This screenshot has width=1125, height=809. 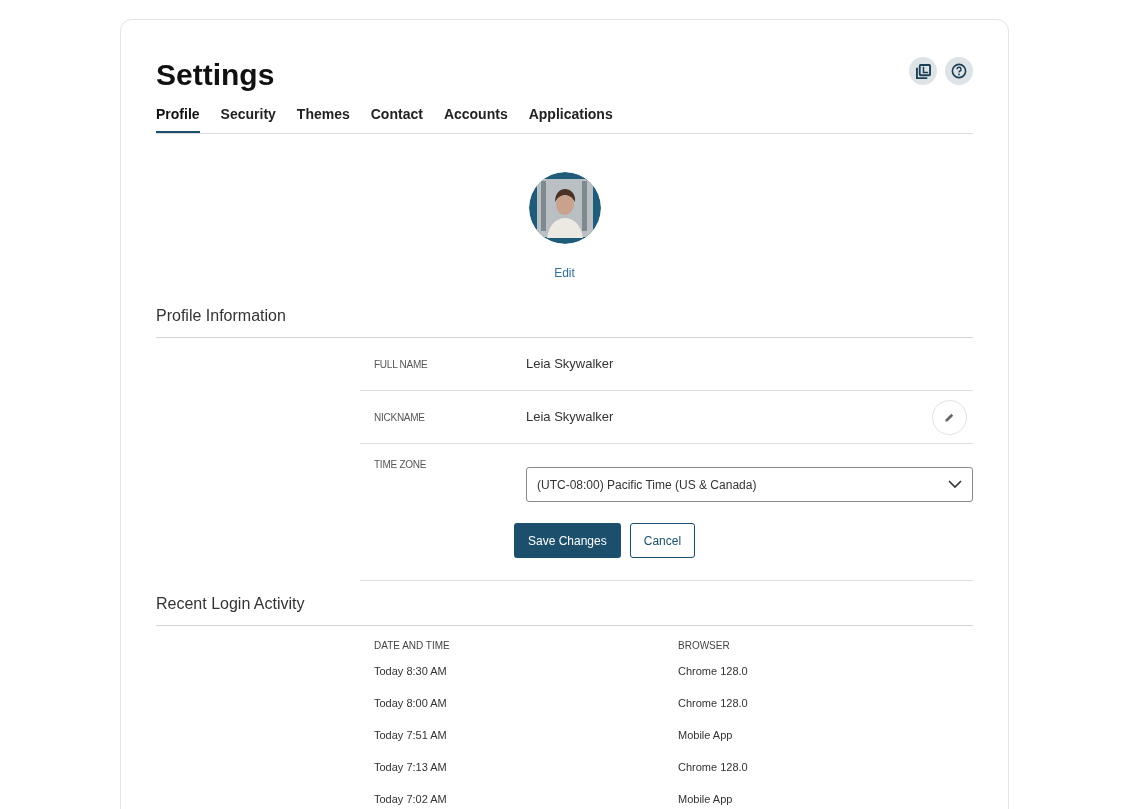 What do you see at coordinates (411, 703) in the screenshot?
I see `table-cell-text: Today 8:00 AM` at bounding box center [411, 703].